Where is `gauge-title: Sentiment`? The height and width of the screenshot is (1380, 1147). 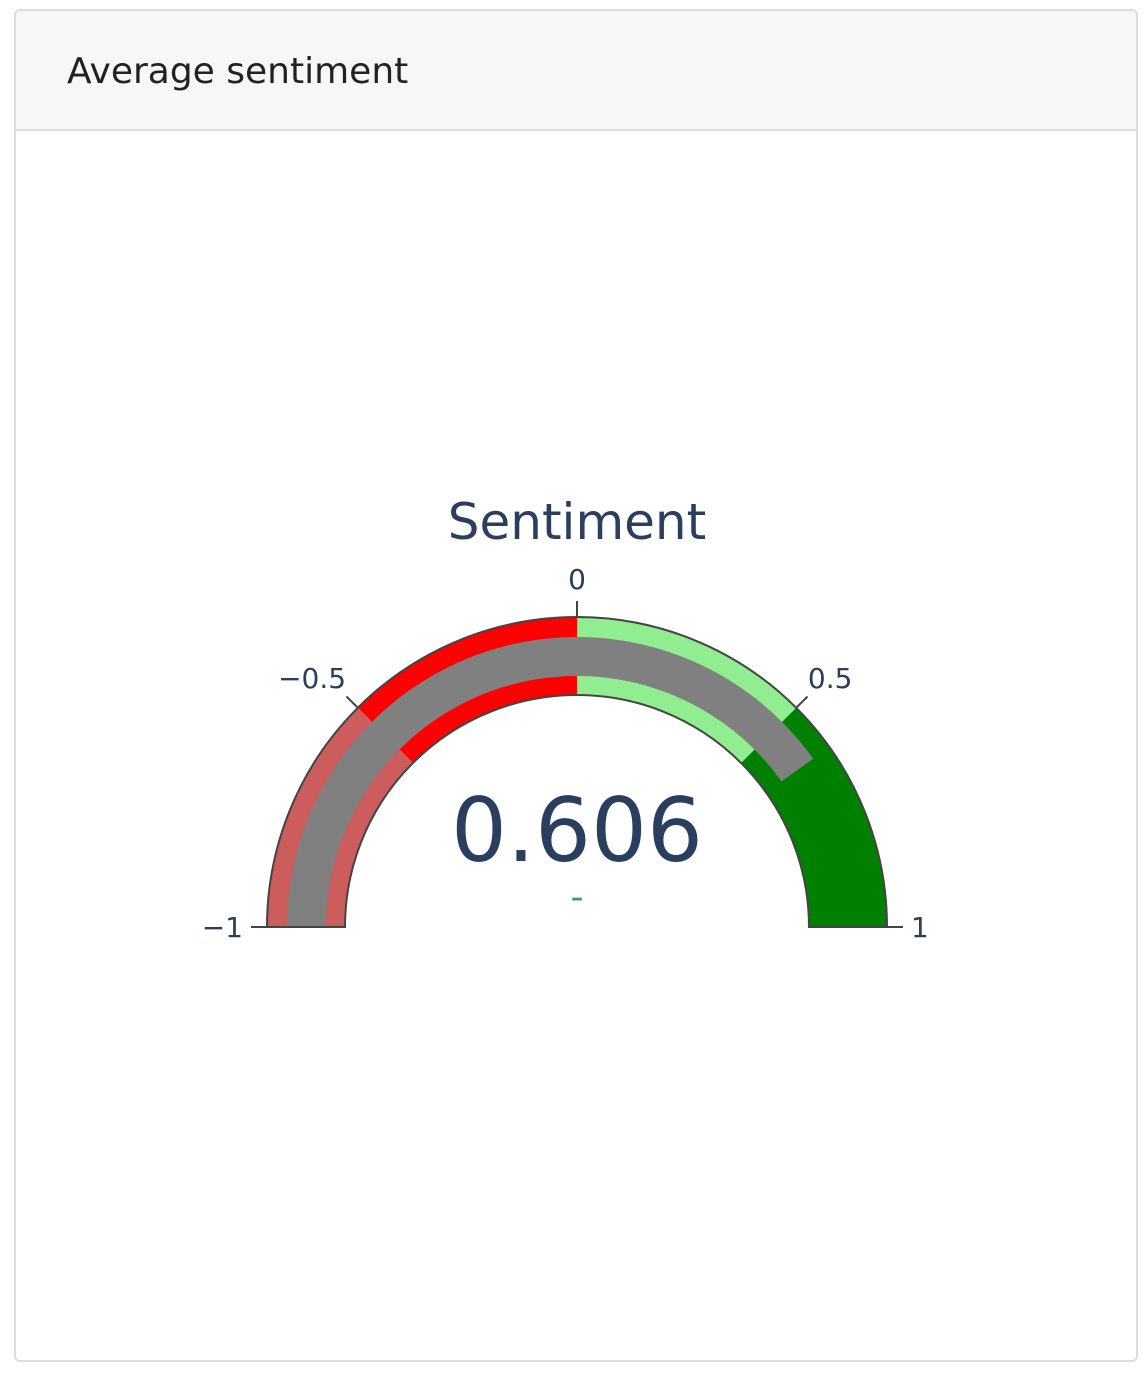
gauge-title: Sentiment is located at coordinates (577, 522).